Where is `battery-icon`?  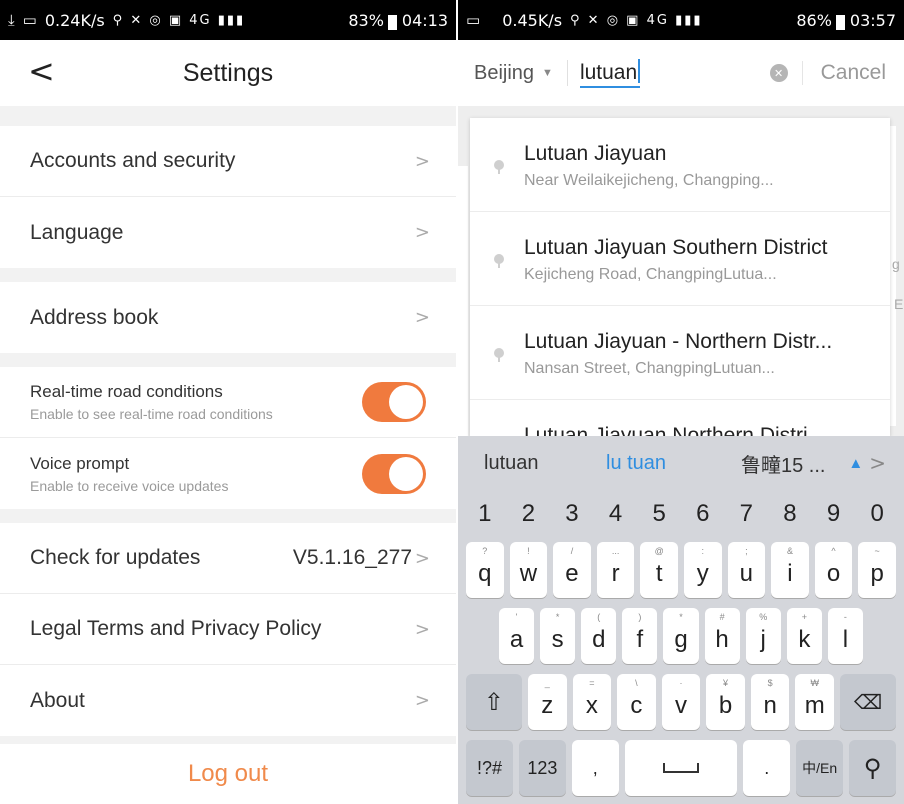
battery-icon is located at coordinates (392, 22).